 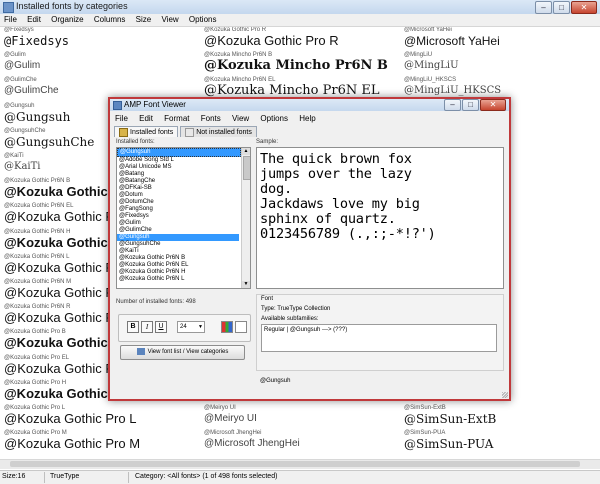 I want to click on font-cell-label: @Microsoft YaHei, so click(x=428, y=30).